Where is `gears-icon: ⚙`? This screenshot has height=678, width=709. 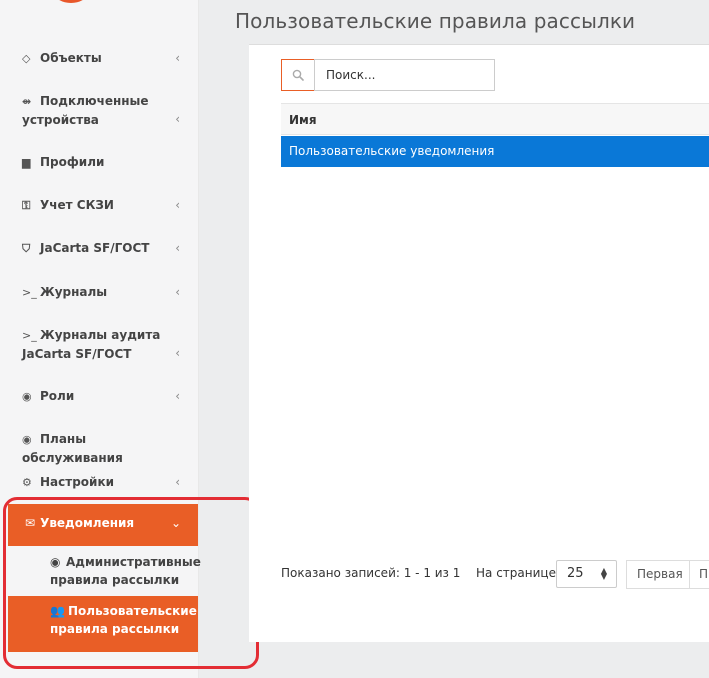
gears-icon: ⚙ is located at coordinates (27, 482).